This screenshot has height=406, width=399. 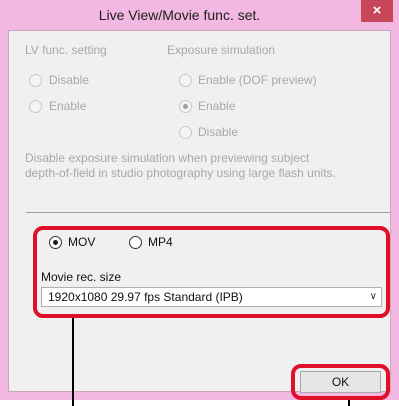 I want to click on close-icon: ×, so click(x=377, y=10).